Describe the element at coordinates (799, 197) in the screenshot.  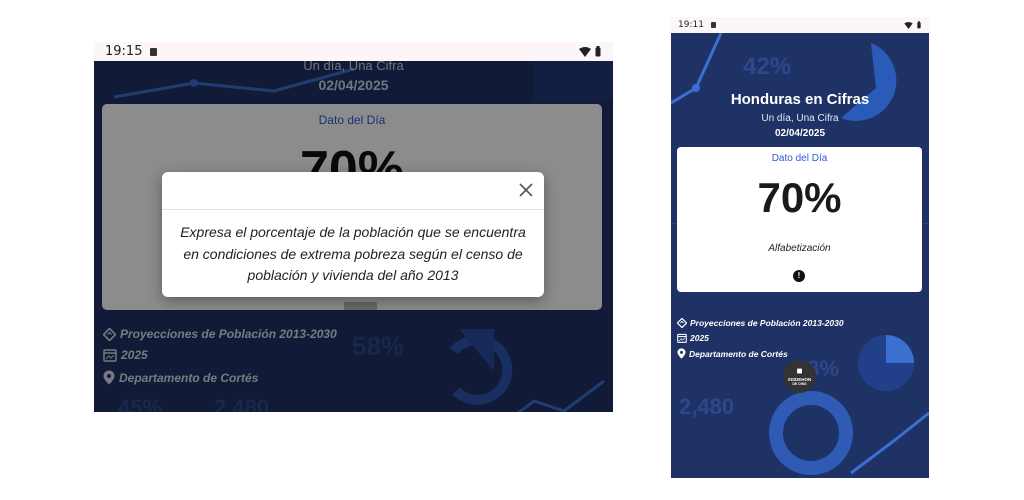
I see `card-value: 70%` at that location.